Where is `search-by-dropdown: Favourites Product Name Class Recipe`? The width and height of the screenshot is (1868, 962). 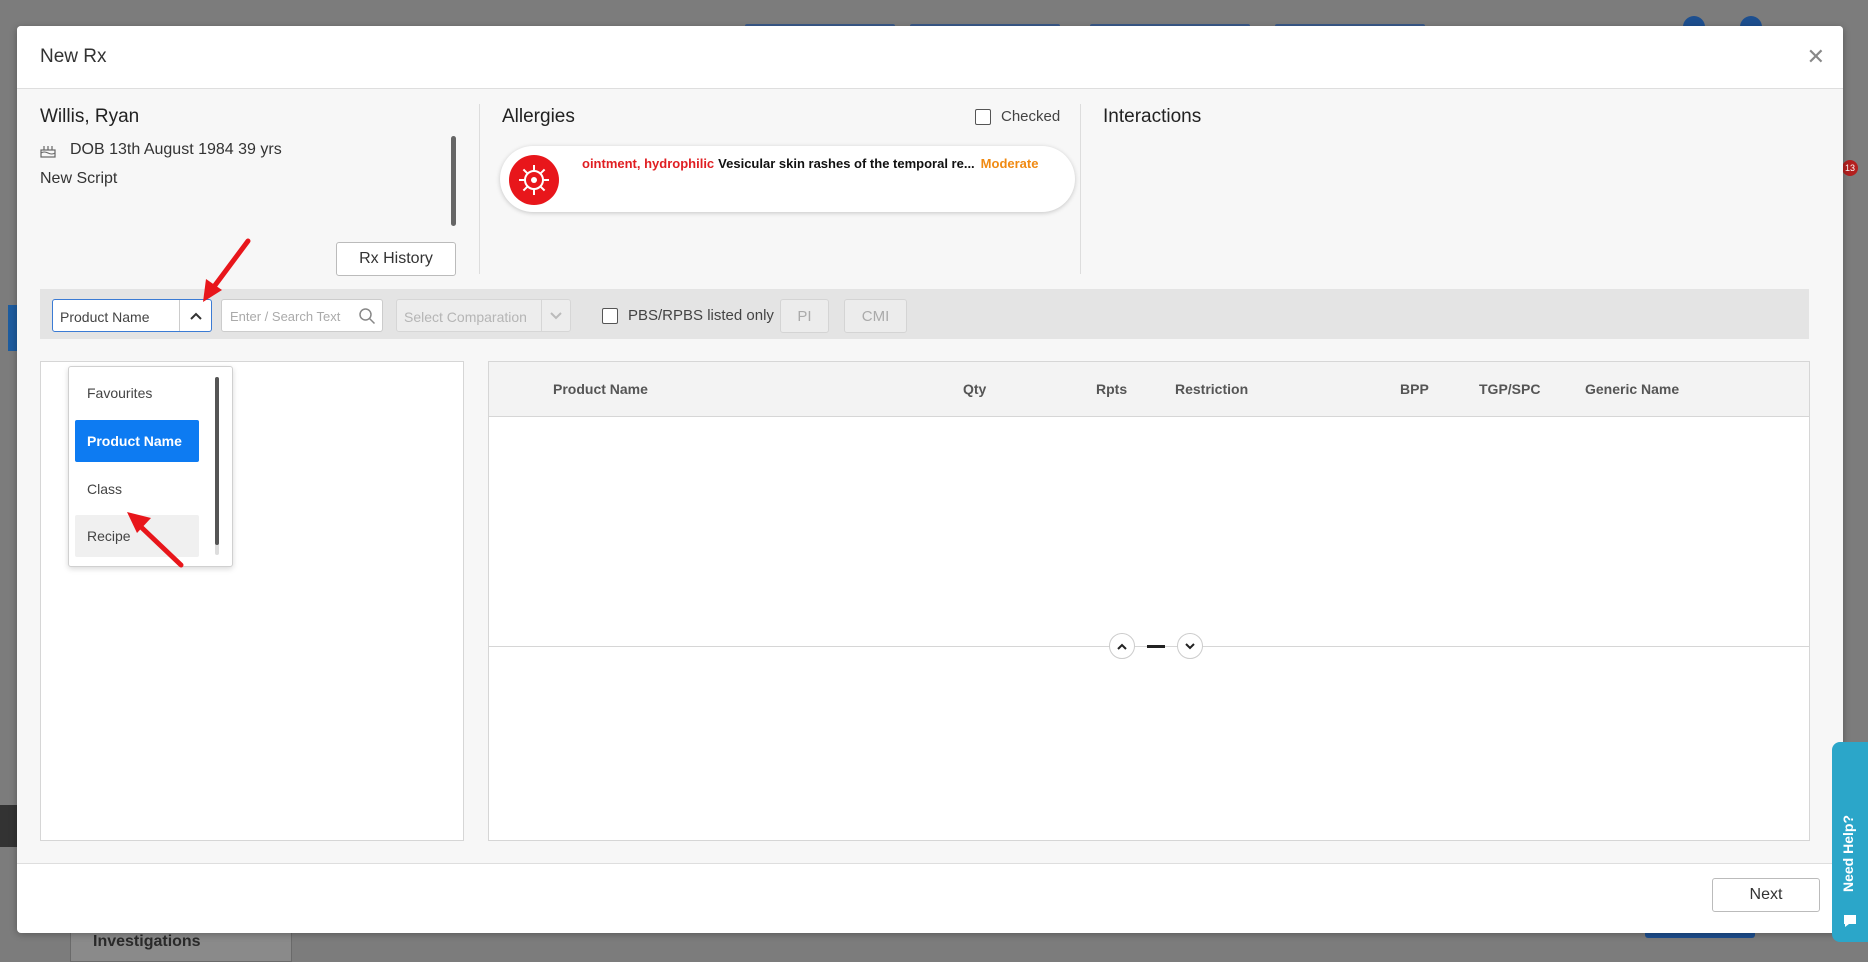
search-by-dropdown: Favourites Product Name Class Recipe is located at coordinates (150, 466).